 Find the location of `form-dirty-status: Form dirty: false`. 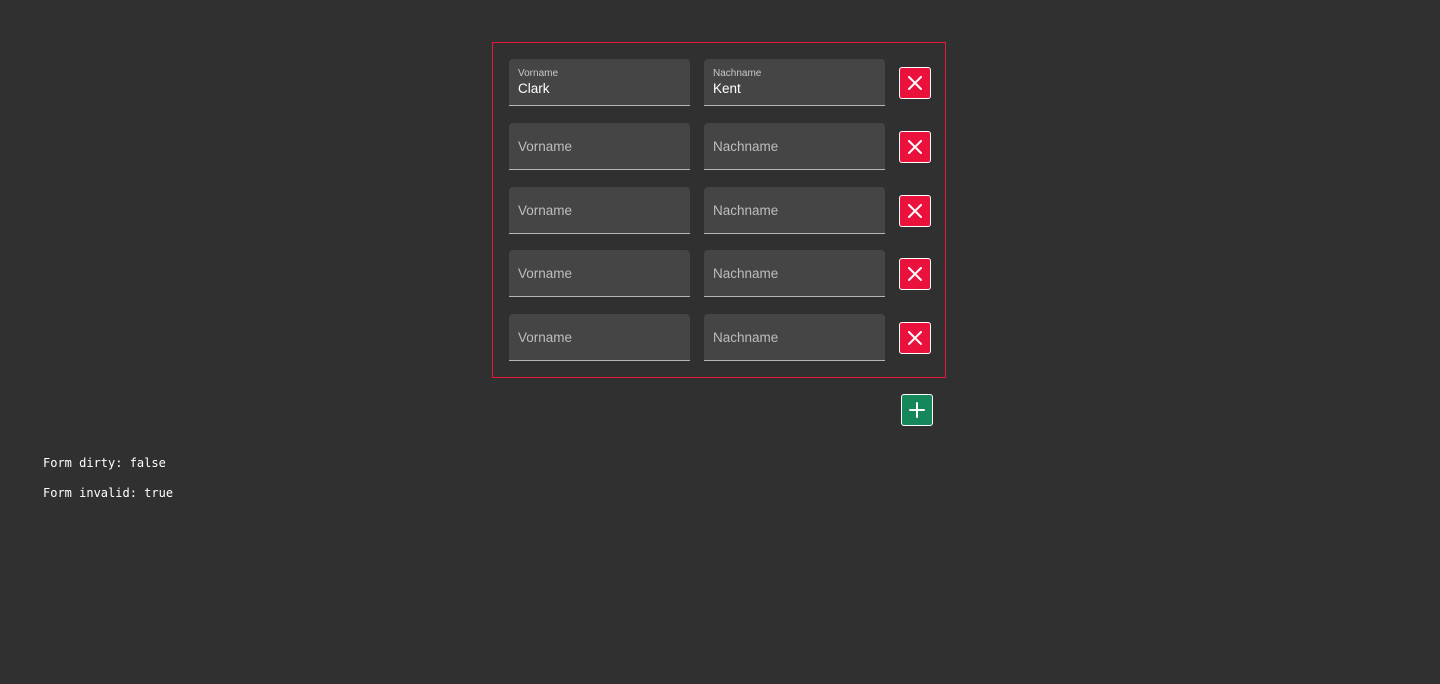

form-dirty-status: Form dirty: false is located at coordinates (104, 463).